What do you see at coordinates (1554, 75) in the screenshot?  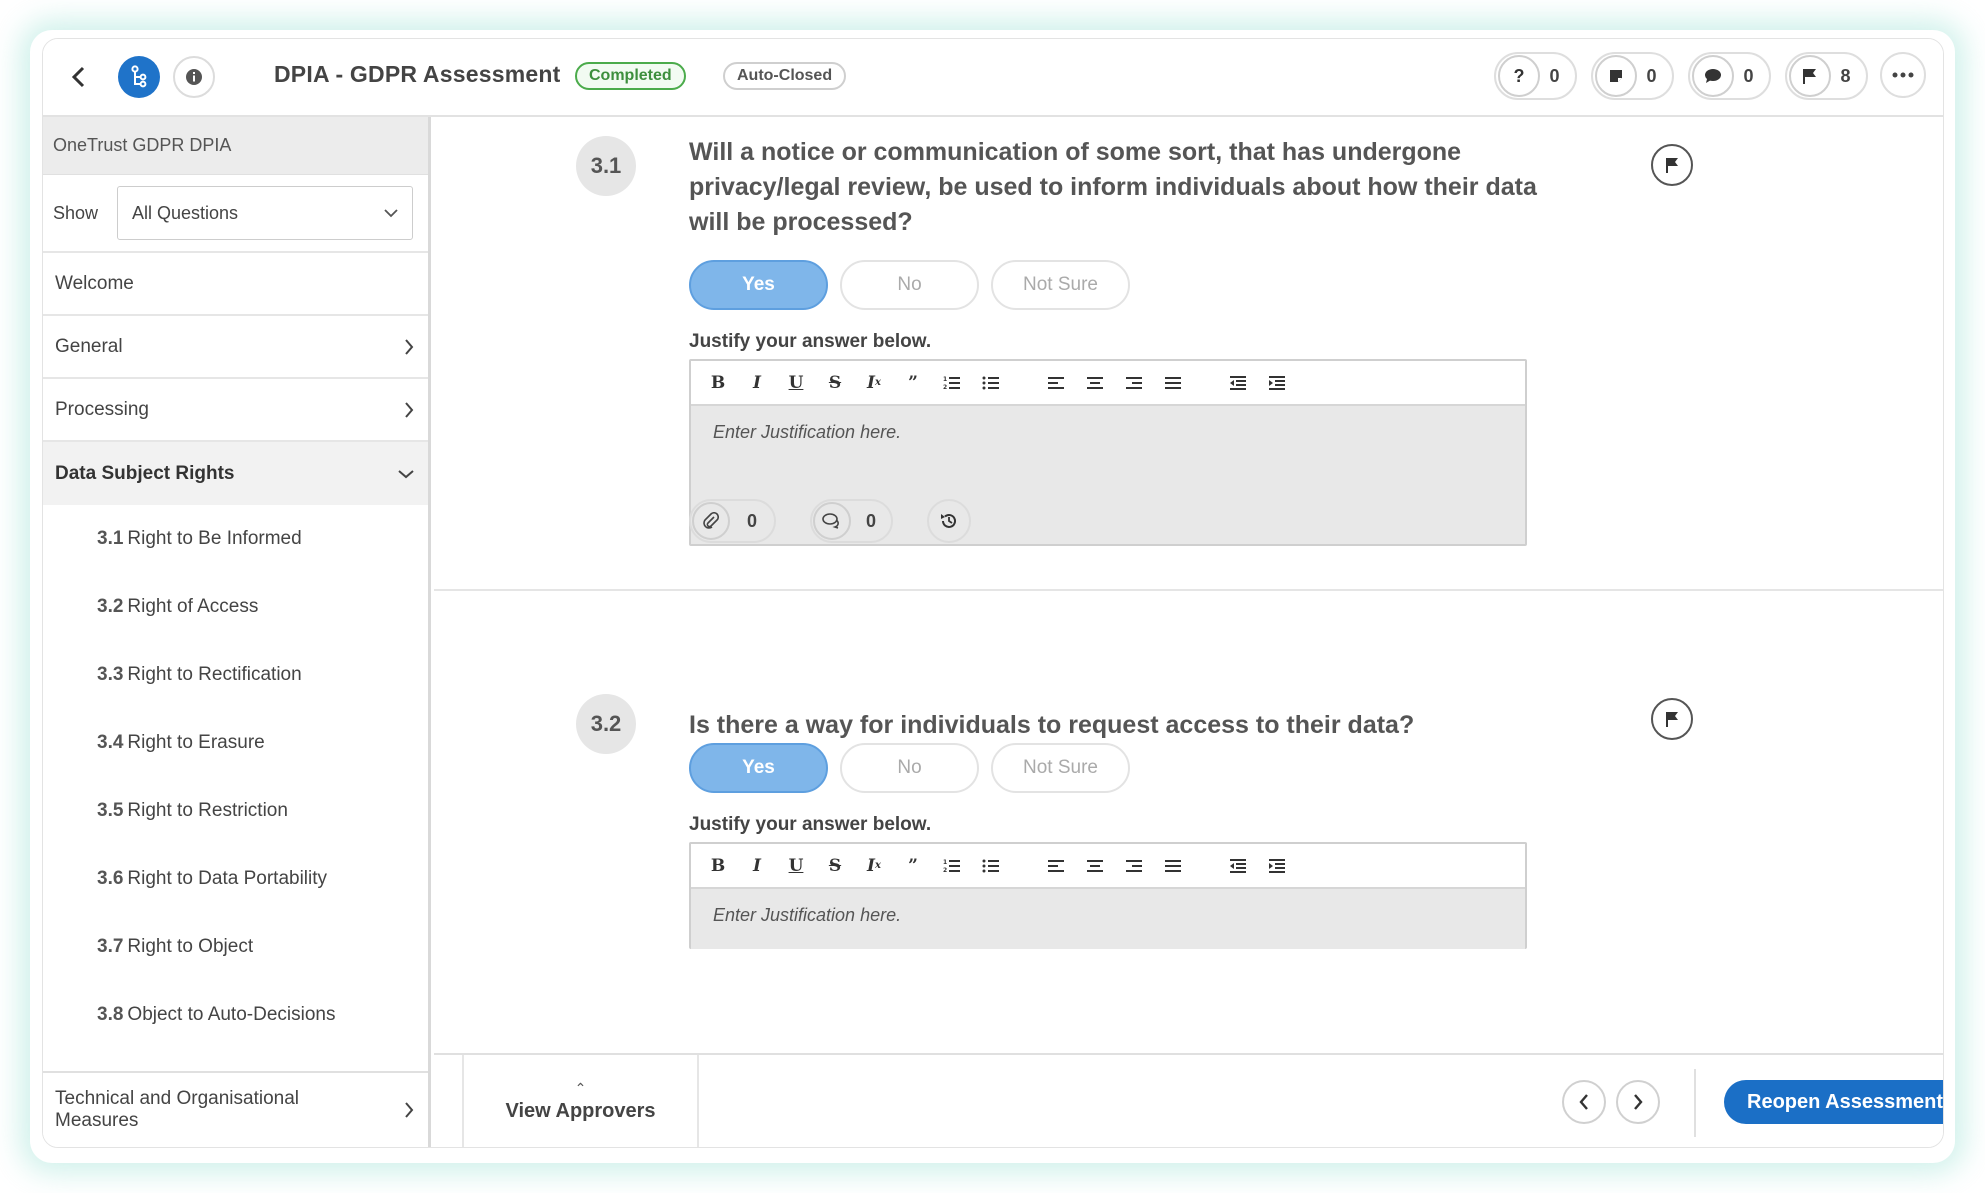 I see `questions-count: 0` at bounding box center [1554, 75].